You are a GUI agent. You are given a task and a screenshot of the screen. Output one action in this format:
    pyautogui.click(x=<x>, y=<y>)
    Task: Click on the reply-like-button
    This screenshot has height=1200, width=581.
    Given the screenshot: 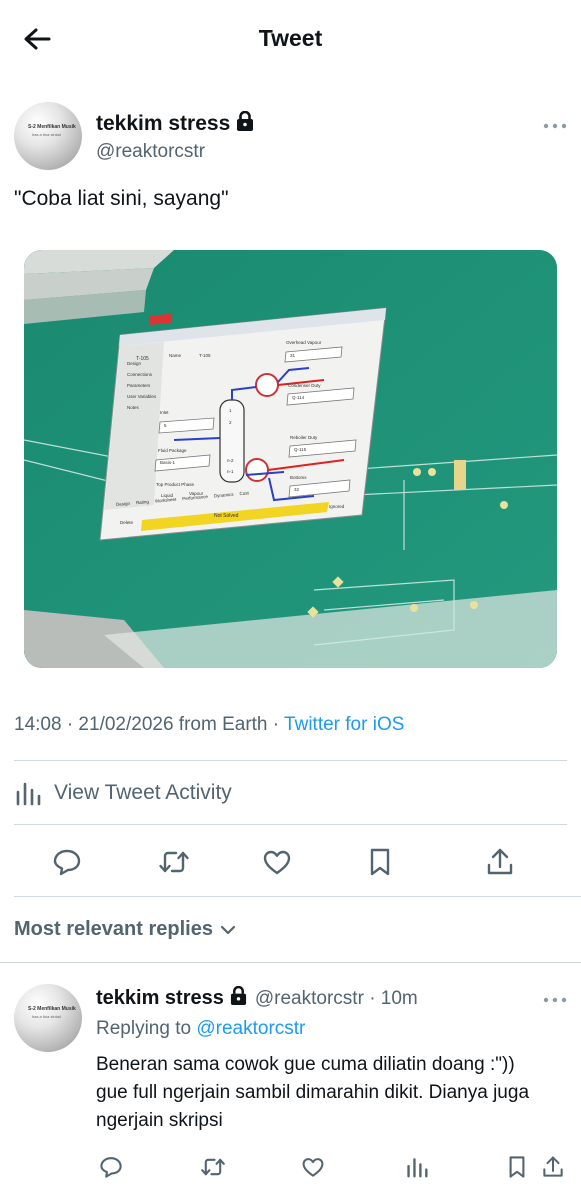 What is the action you would take?
    pyautogui.click(x=313, y=1167)
    